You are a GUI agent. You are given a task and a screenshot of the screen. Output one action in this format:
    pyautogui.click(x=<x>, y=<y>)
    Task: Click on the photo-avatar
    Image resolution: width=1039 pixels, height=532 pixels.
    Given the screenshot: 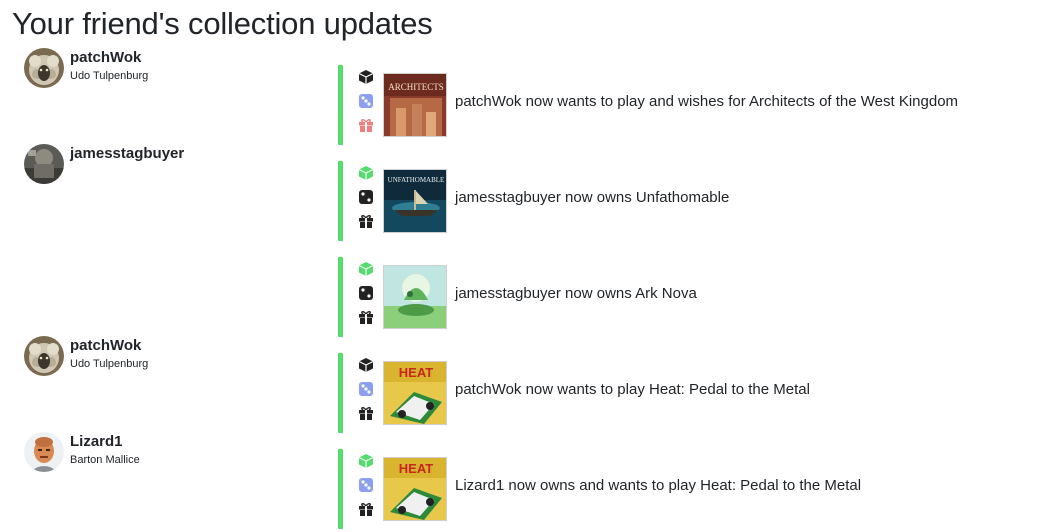 What is the action you would take?
    pyautogui.click(x=44, y=164)
    